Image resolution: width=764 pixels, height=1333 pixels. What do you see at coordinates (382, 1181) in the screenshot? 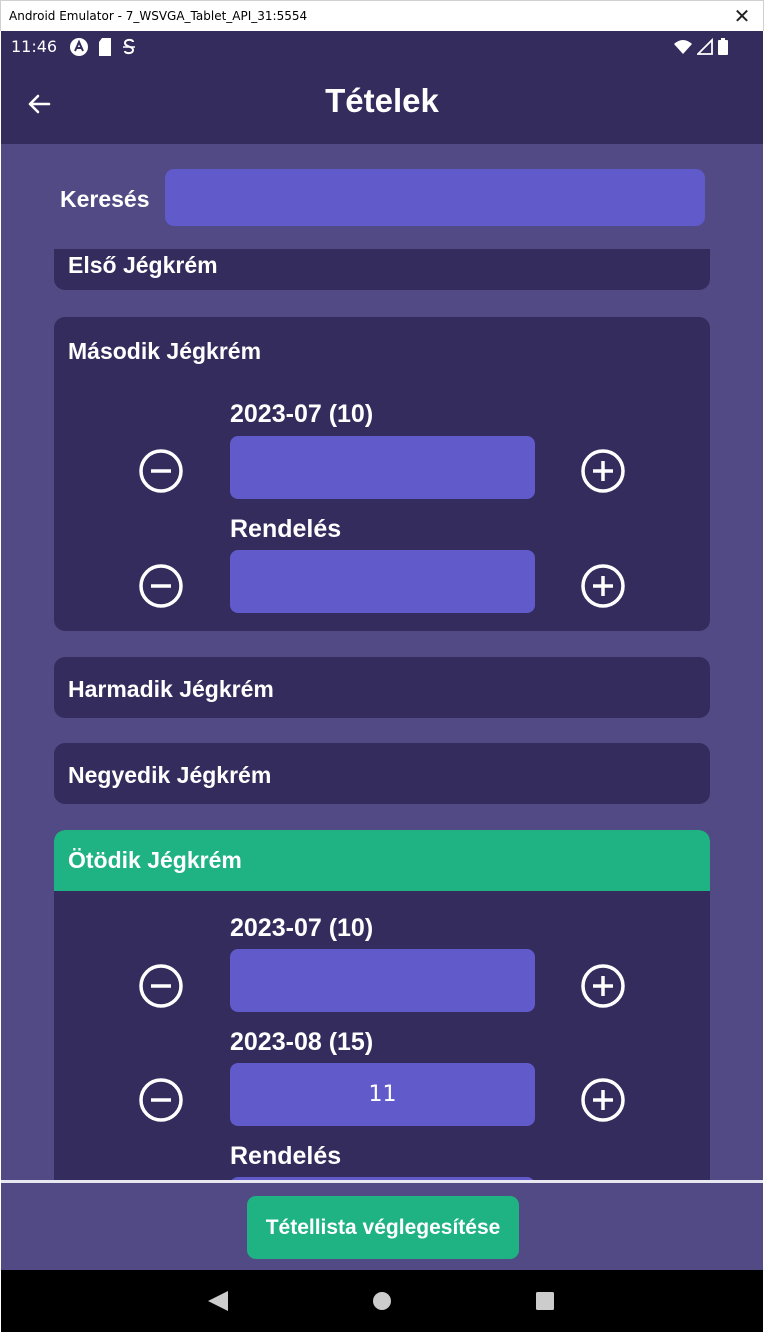
I see `footer-divider` at bounding box center [382, 1181].